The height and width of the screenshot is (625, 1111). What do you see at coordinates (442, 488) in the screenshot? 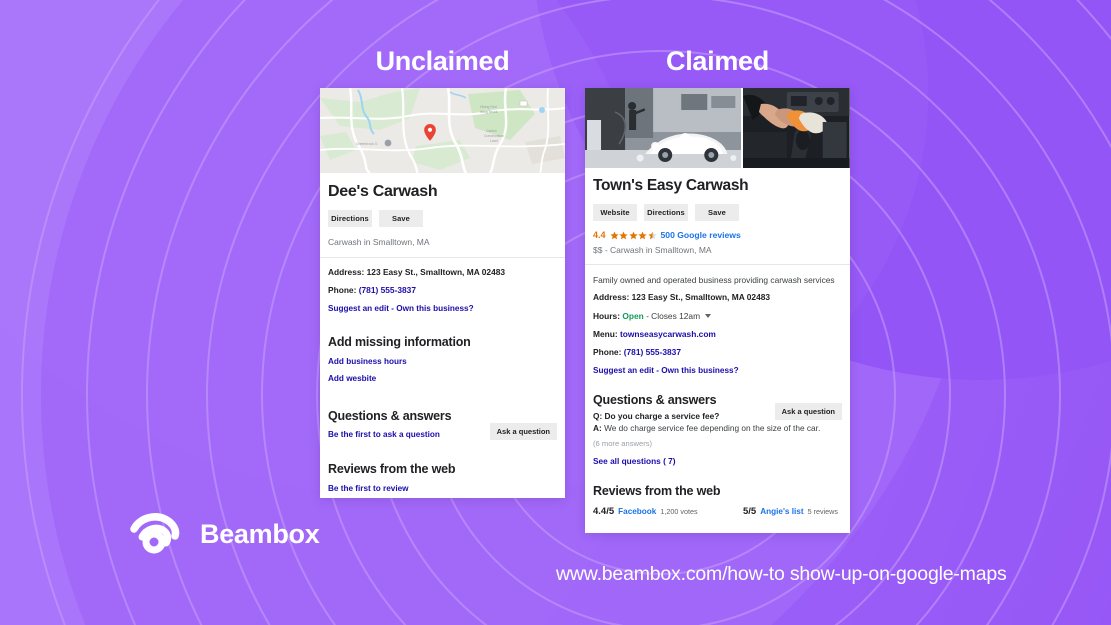
I see `be-first-to-review-link: Be the first to review` at bounding box center [442, 488].